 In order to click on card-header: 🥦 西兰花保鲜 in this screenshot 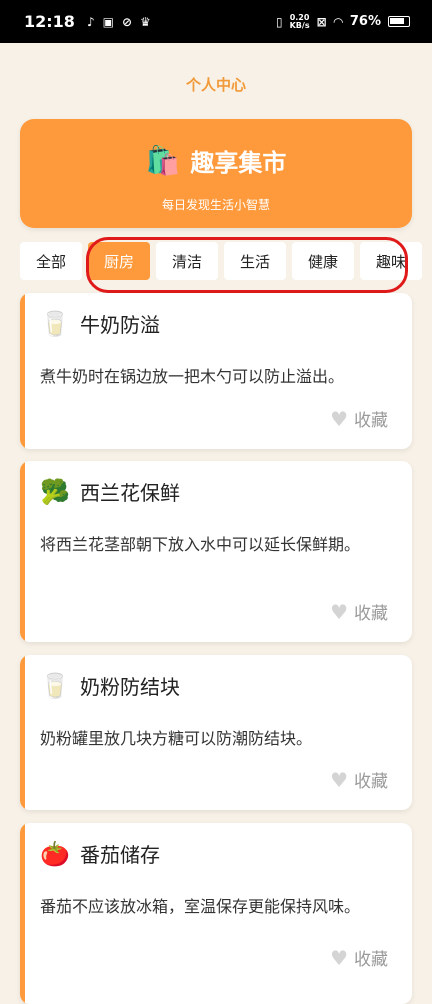, I will do `click(110, 491)`.